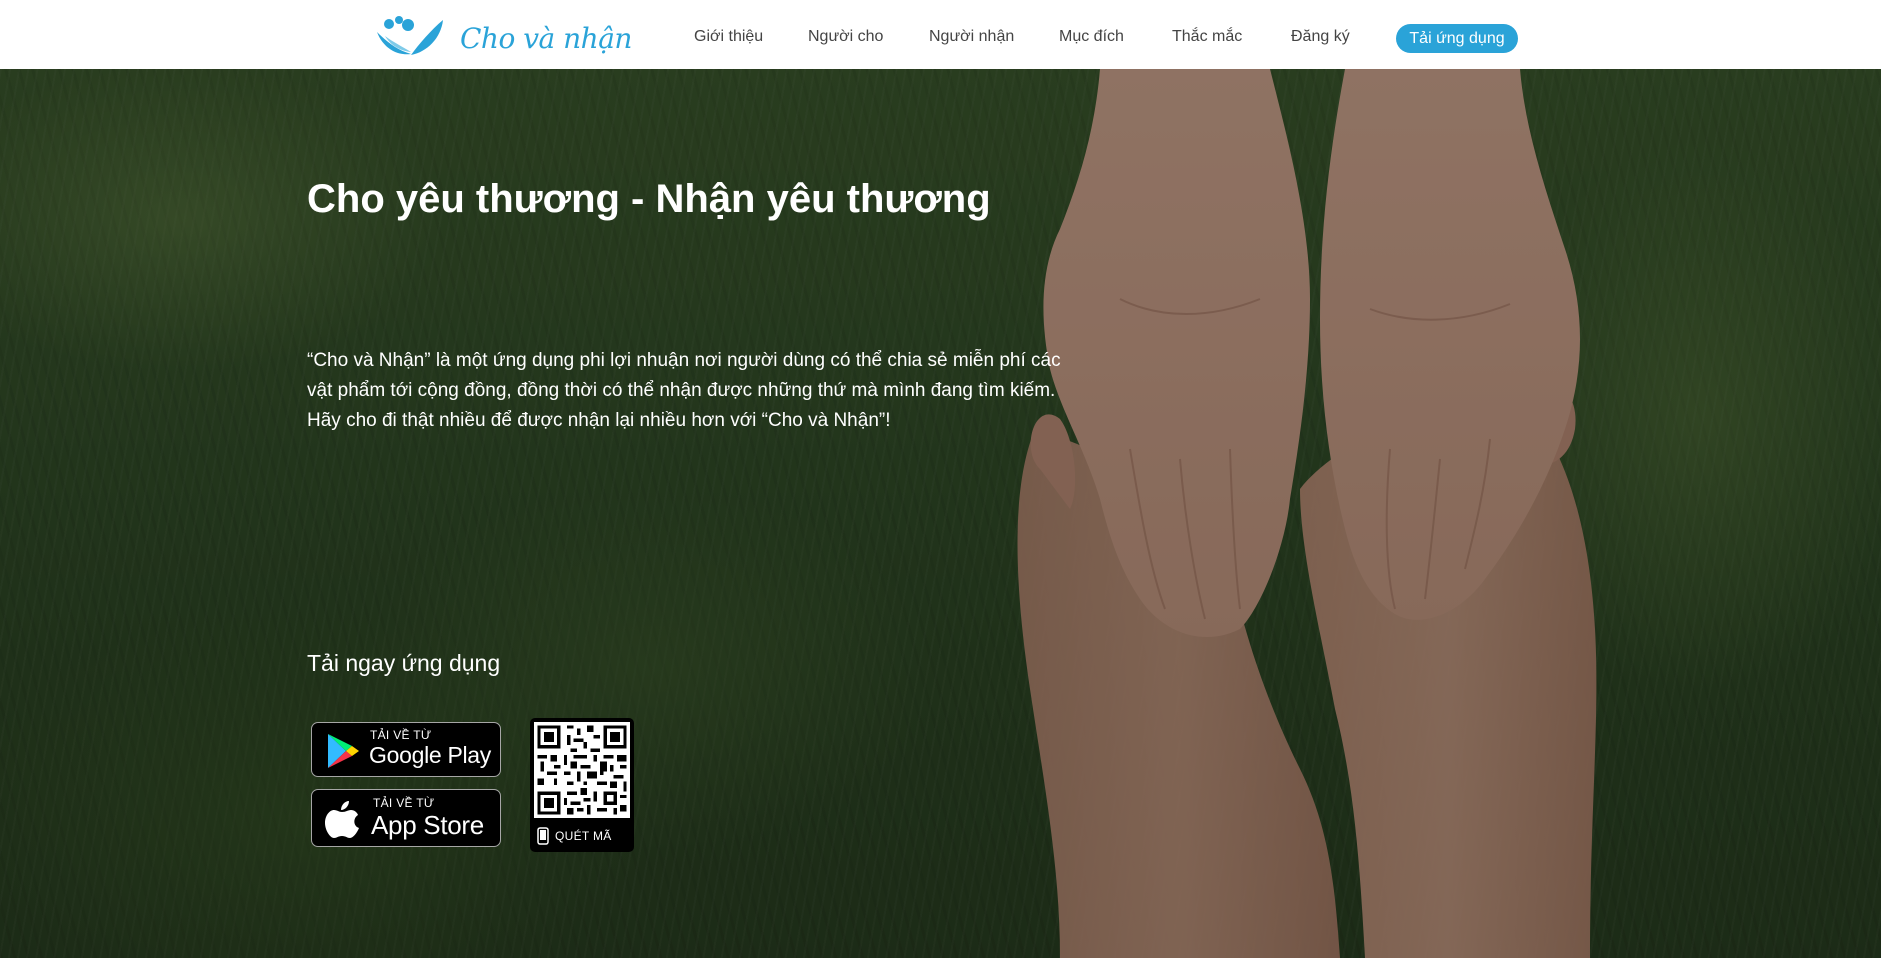 This screenshot has height=958, width=1881. What do you see at coordinates (543, 836) in the screenshot?
I see `phone-icon` at bounding box center [543, 836].